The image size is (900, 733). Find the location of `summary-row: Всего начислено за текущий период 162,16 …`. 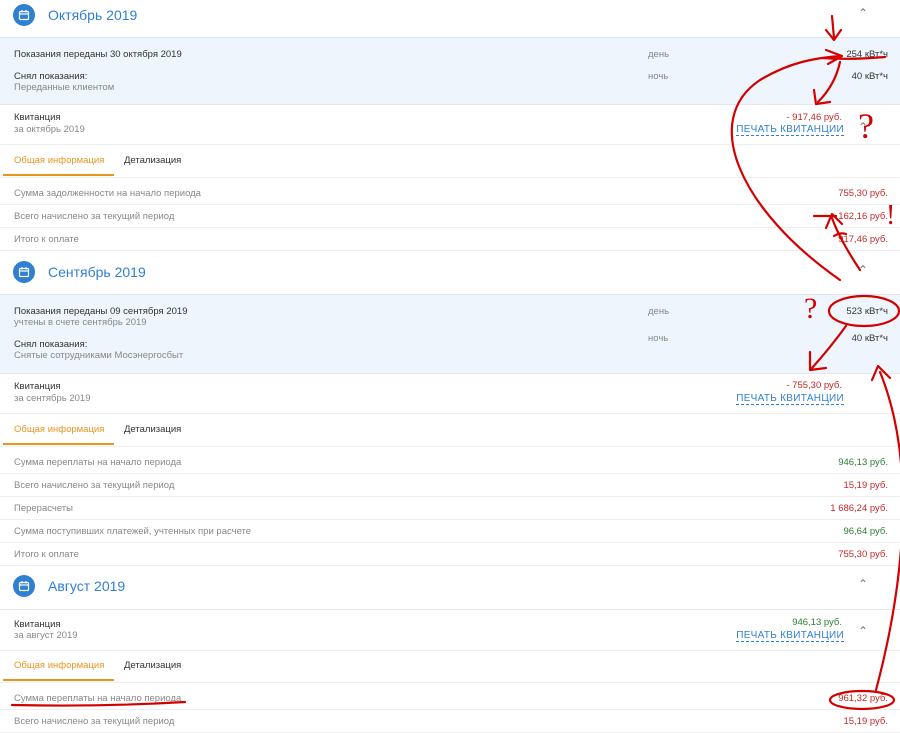

summary-row: Всего начислено за текущий период 162,16 … is located at coordinates (450, 216).